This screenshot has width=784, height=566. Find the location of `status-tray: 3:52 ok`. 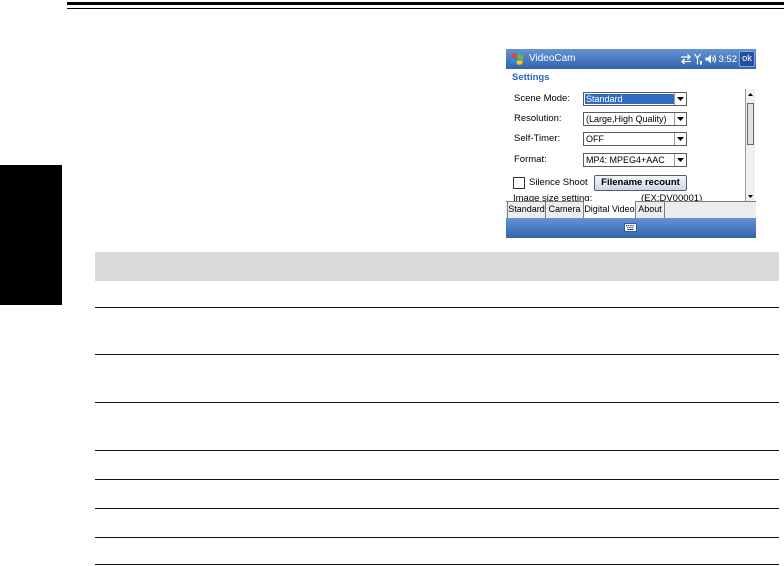

status-tray: 3:52 ok is located at coordinates (718, 59).